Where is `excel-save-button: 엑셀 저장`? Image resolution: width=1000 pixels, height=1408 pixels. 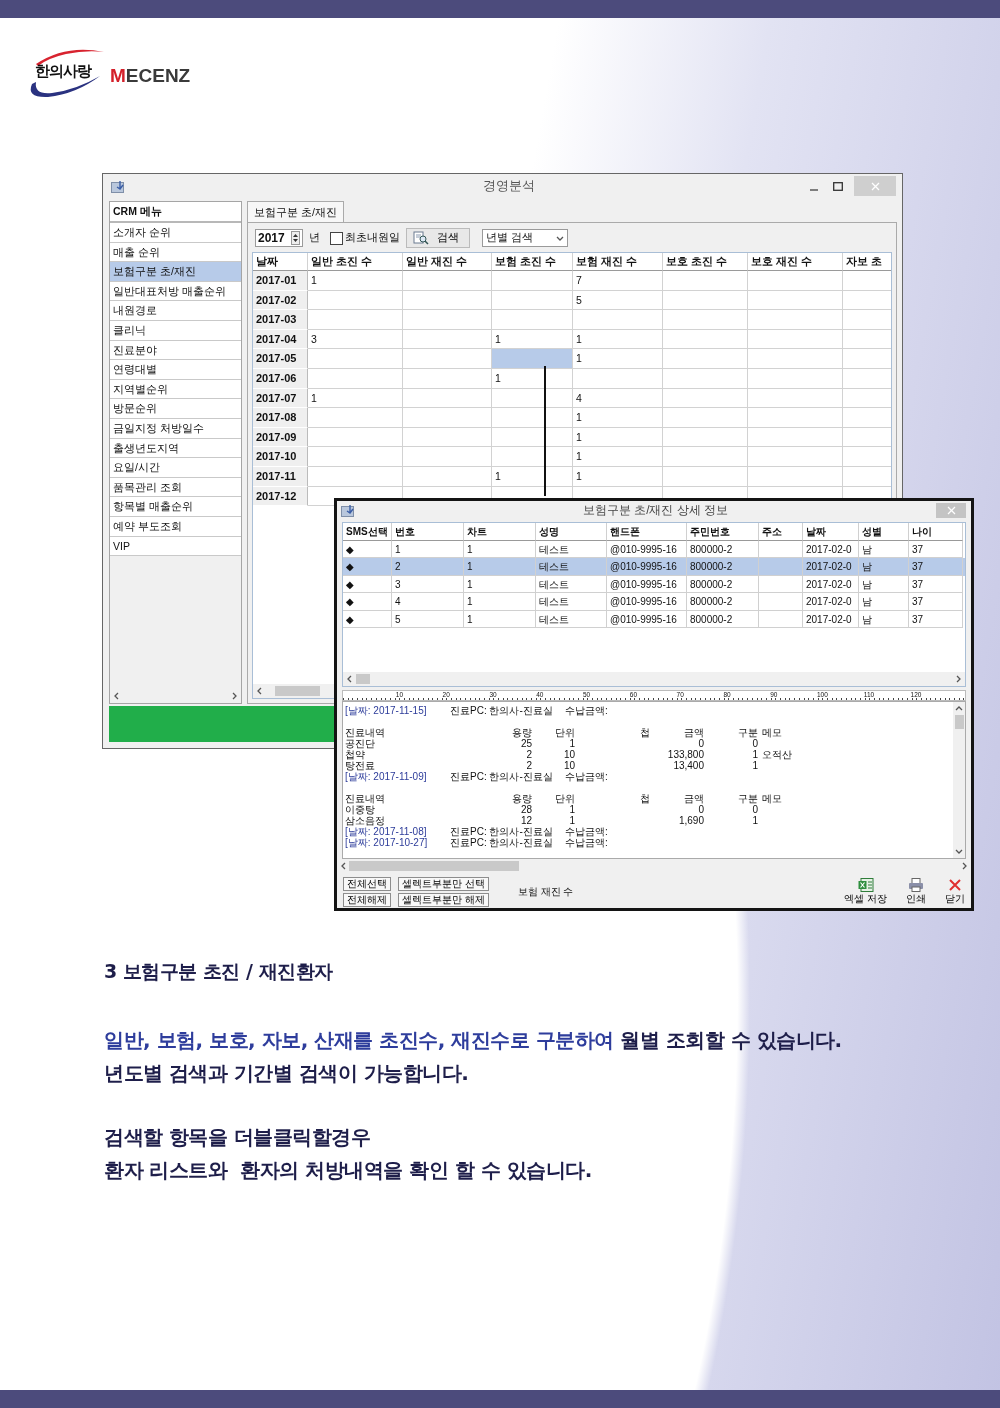
excel-save-button: 엑셀 저장 is located at coordinates (865, 892).